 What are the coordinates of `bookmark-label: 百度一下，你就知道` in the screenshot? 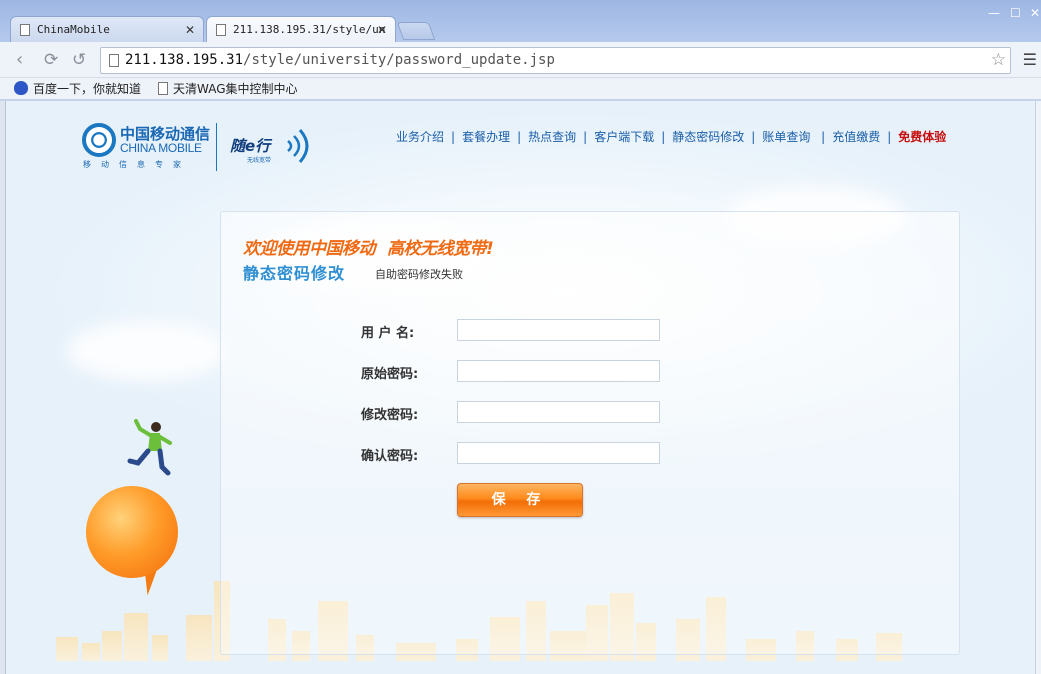 It's located at (87, 89).